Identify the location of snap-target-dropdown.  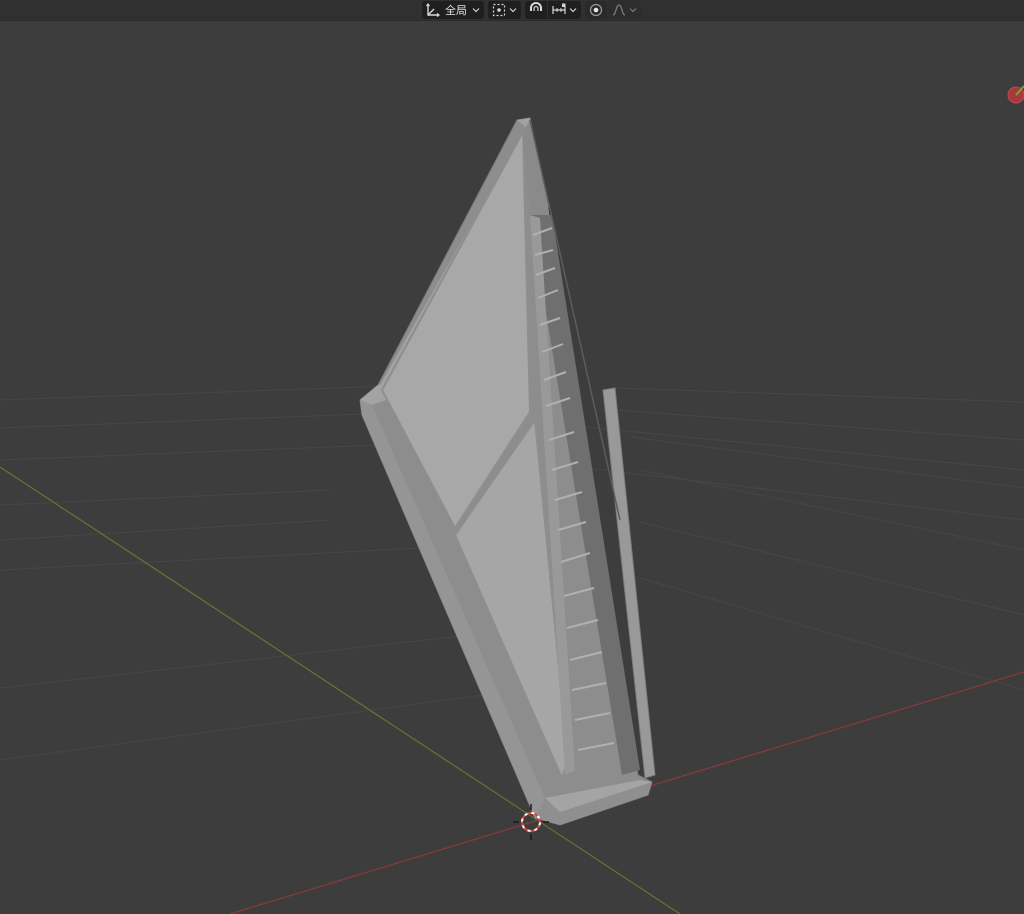
(564, 10).